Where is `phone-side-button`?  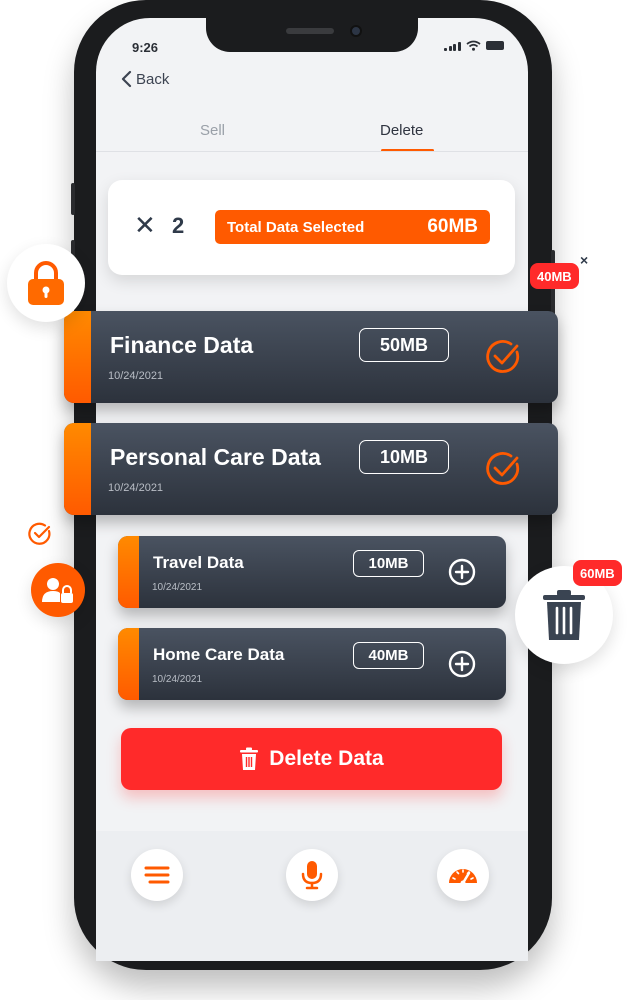 phone-side-button is located at coordinates (73, 199).